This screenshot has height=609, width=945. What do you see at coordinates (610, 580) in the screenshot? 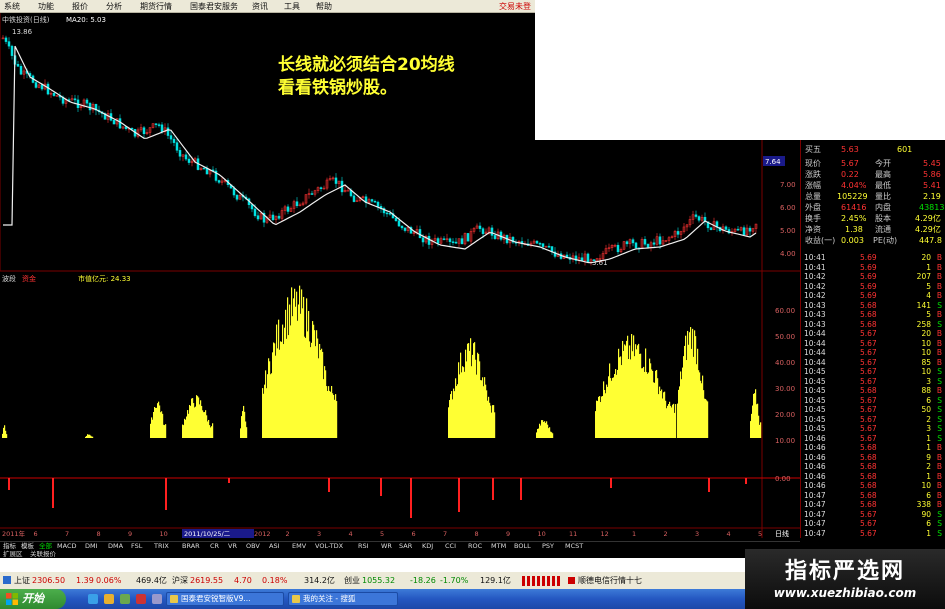
I see `news-ticker: 顺德电信行情十七` at bounding box center [610, 580].